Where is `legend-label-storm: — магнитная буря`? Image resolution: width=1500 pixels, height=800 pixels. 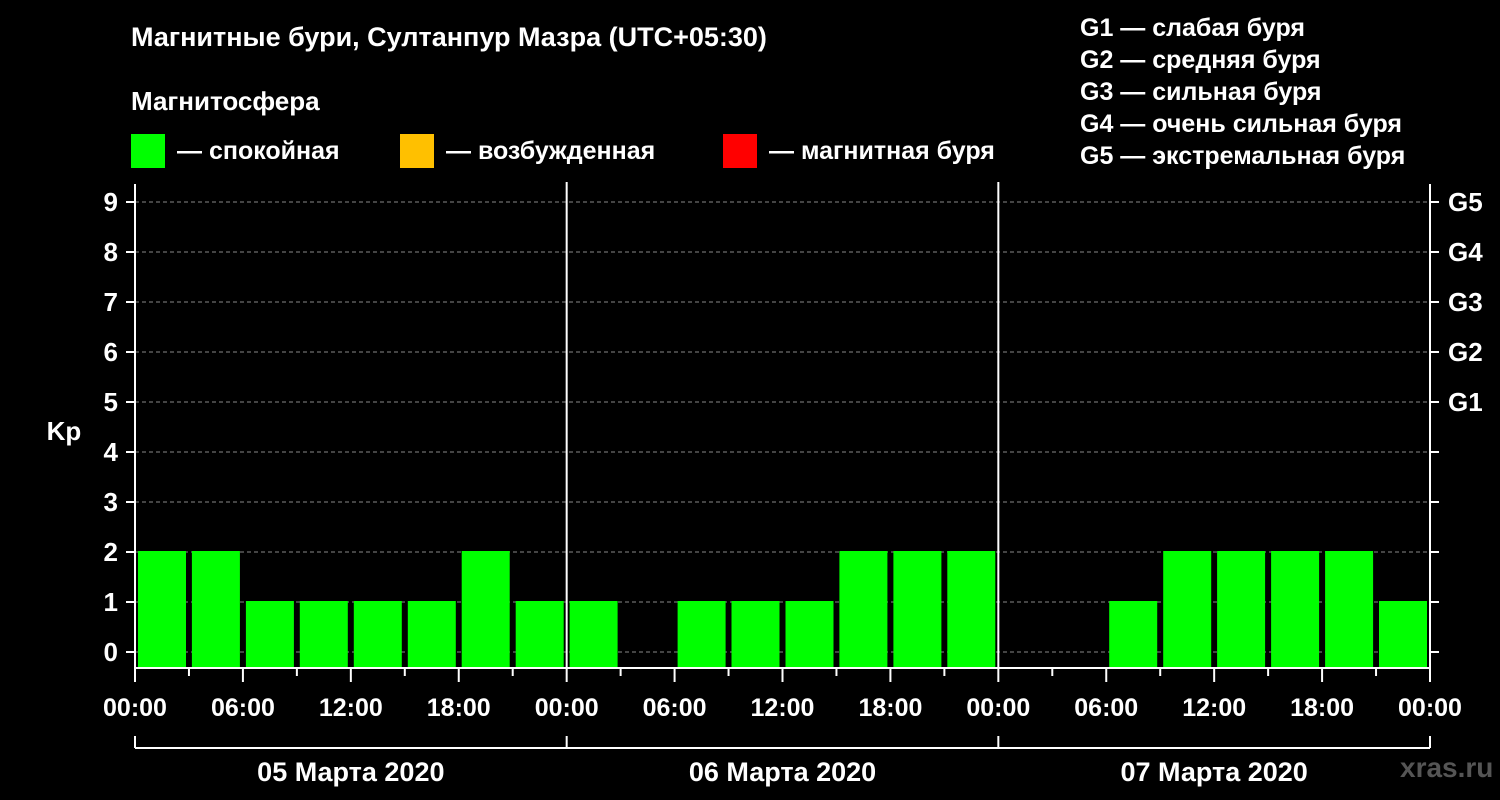 legend-label-storm: — магнитная буря is located at coordinates (882, 150).